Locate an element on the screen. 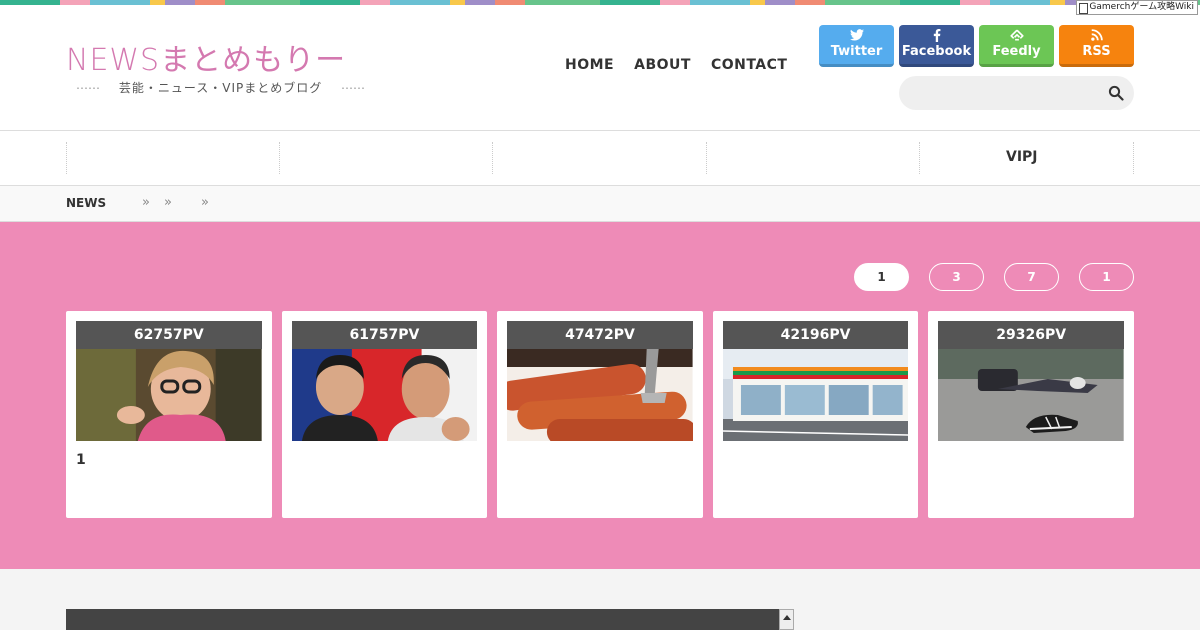 The width and height of the screenshot is (1200, 630). search-input is located at coordinates (1016, 93).